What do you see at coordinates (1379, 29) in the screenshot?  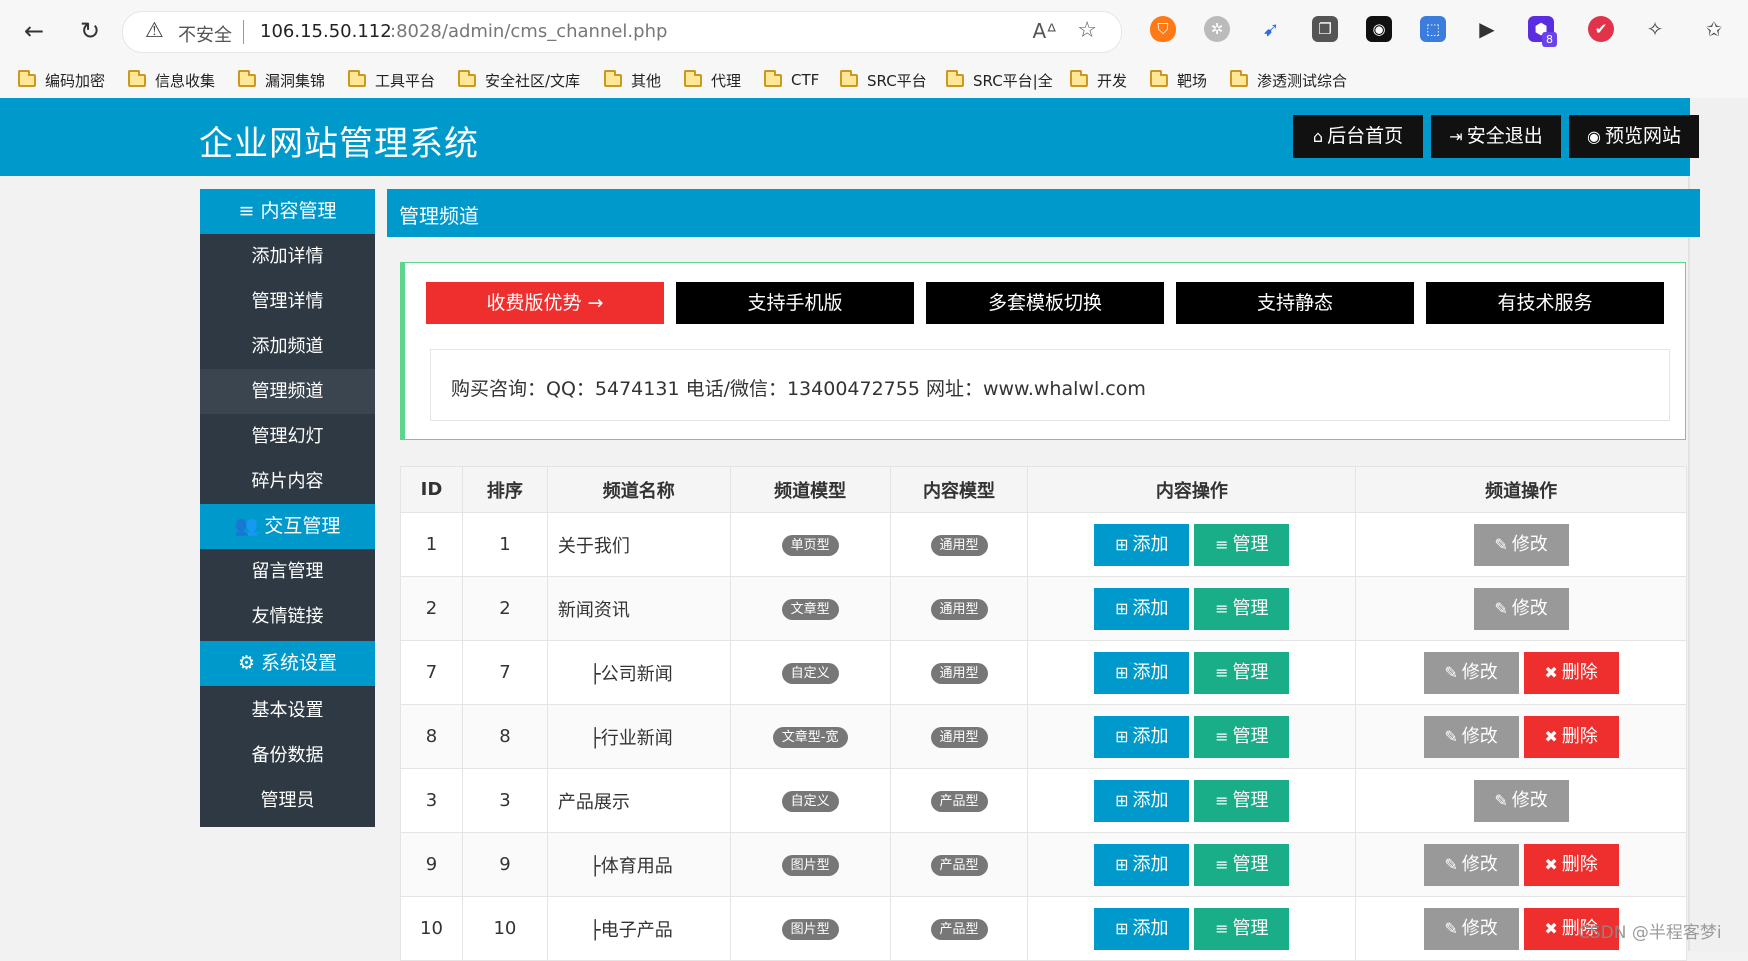 I see `extension-game-icon: ◉` at bounding box center [1379, 29].